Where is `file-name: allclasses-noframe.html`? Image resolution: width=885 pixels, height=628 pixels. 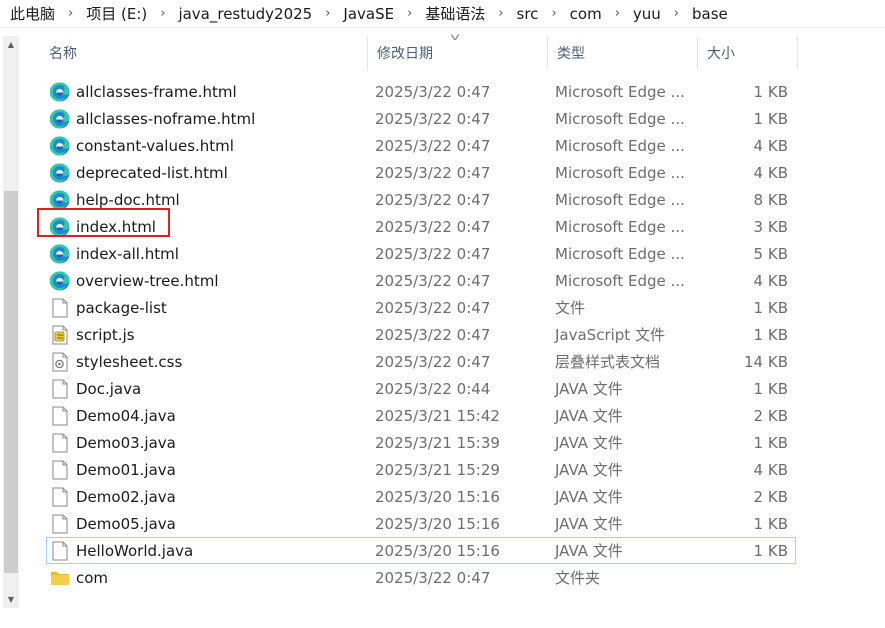
file-name: allclasses-noframe.html is located at coordinates (165, 118).